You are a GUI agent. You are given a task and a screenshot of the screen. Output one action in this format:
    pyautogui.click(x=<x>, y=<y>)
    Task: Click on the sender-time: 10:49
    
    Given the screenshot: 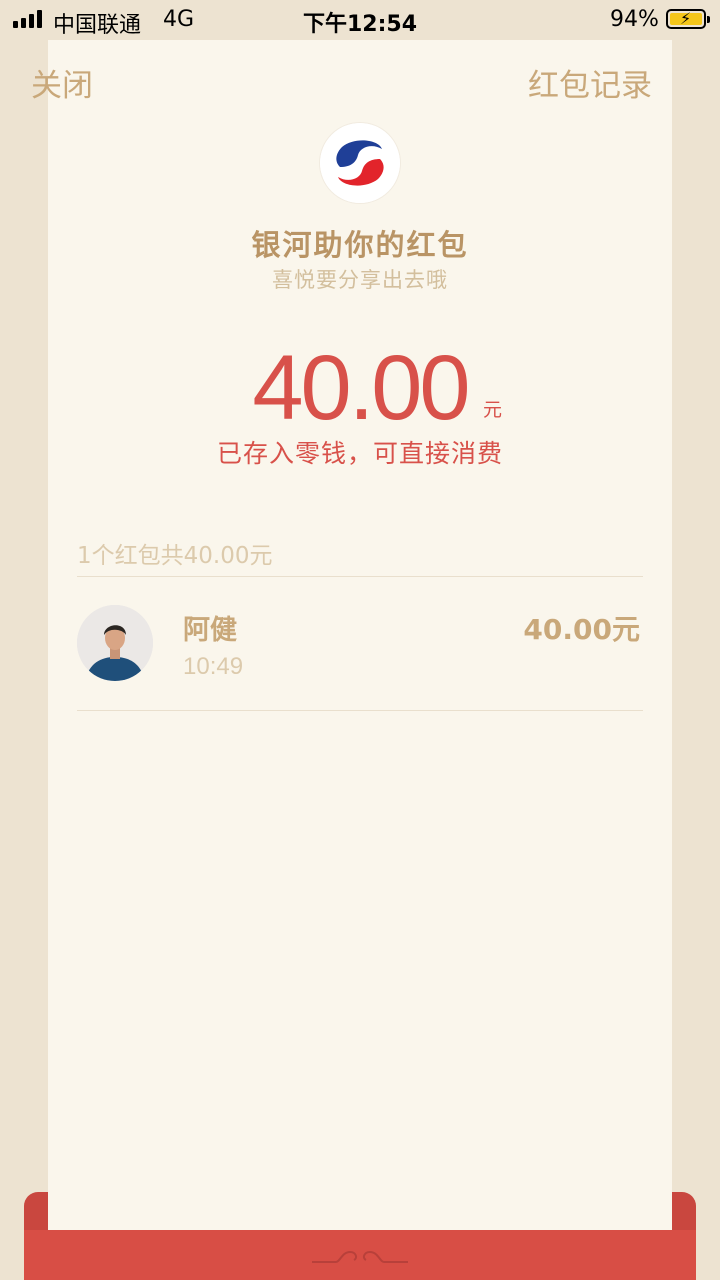 What is the action you would take?
    pyautogui.click(x=213, y=666)
    